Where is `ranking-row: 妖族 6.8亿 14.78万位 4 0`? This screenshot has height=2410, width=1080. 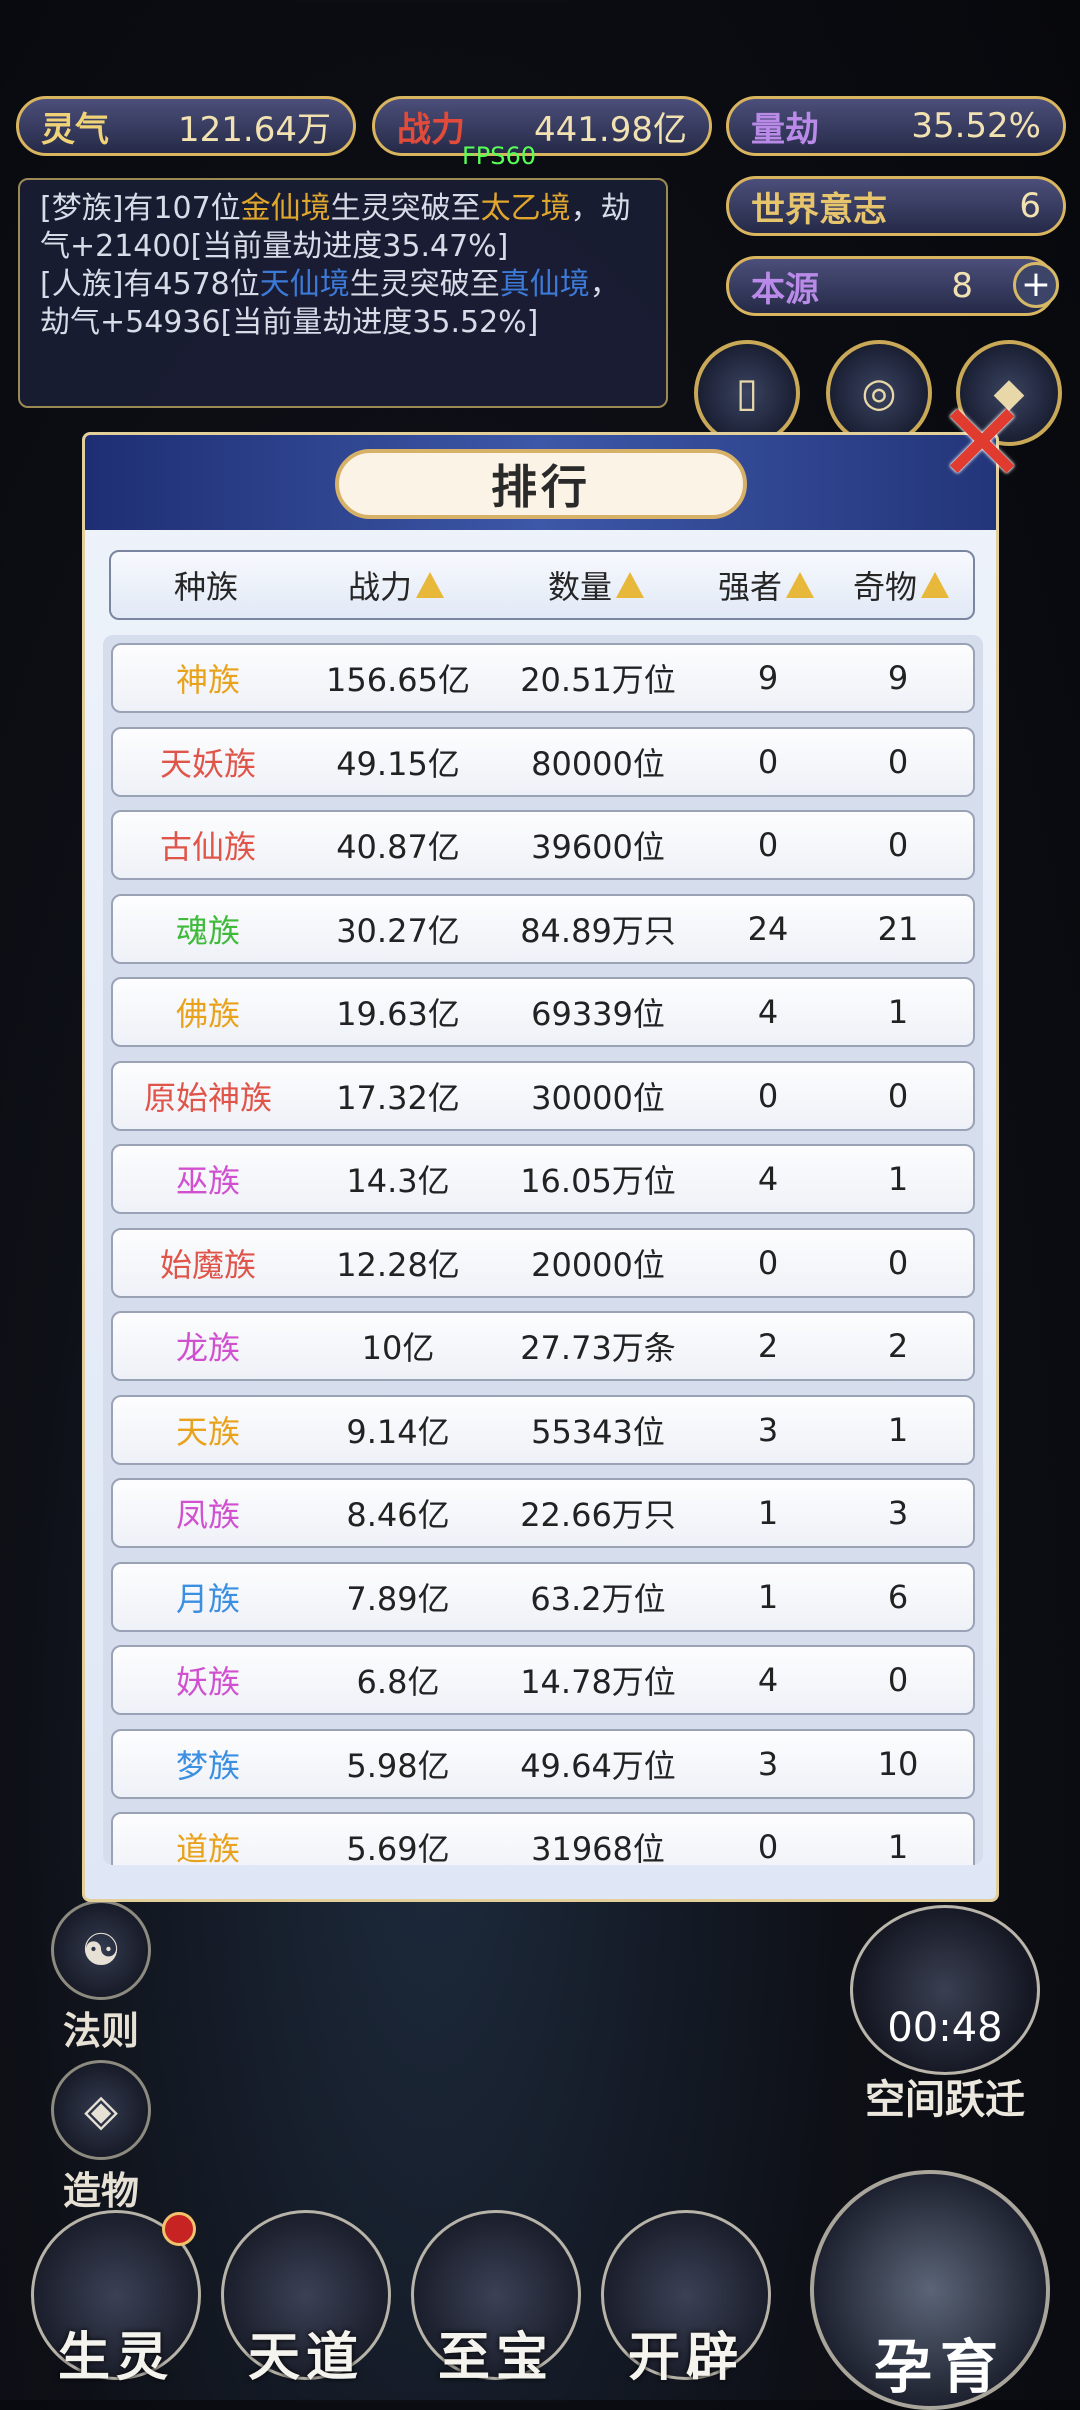
ranking-row: 妖族 6.8亿 14.78万位 4 0 is located at coordinates (543, 1680).